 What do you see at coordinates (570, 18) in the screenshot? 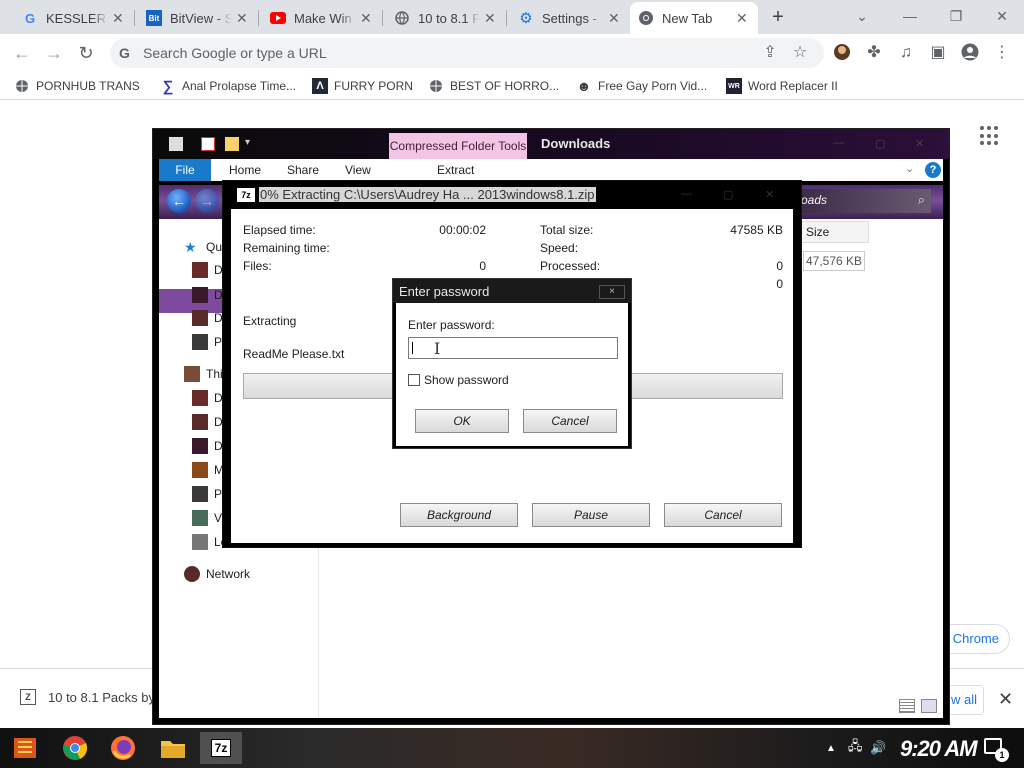
I see `tab-settings: ⚙ Settings - ✕` at bounding box center [570, 18].